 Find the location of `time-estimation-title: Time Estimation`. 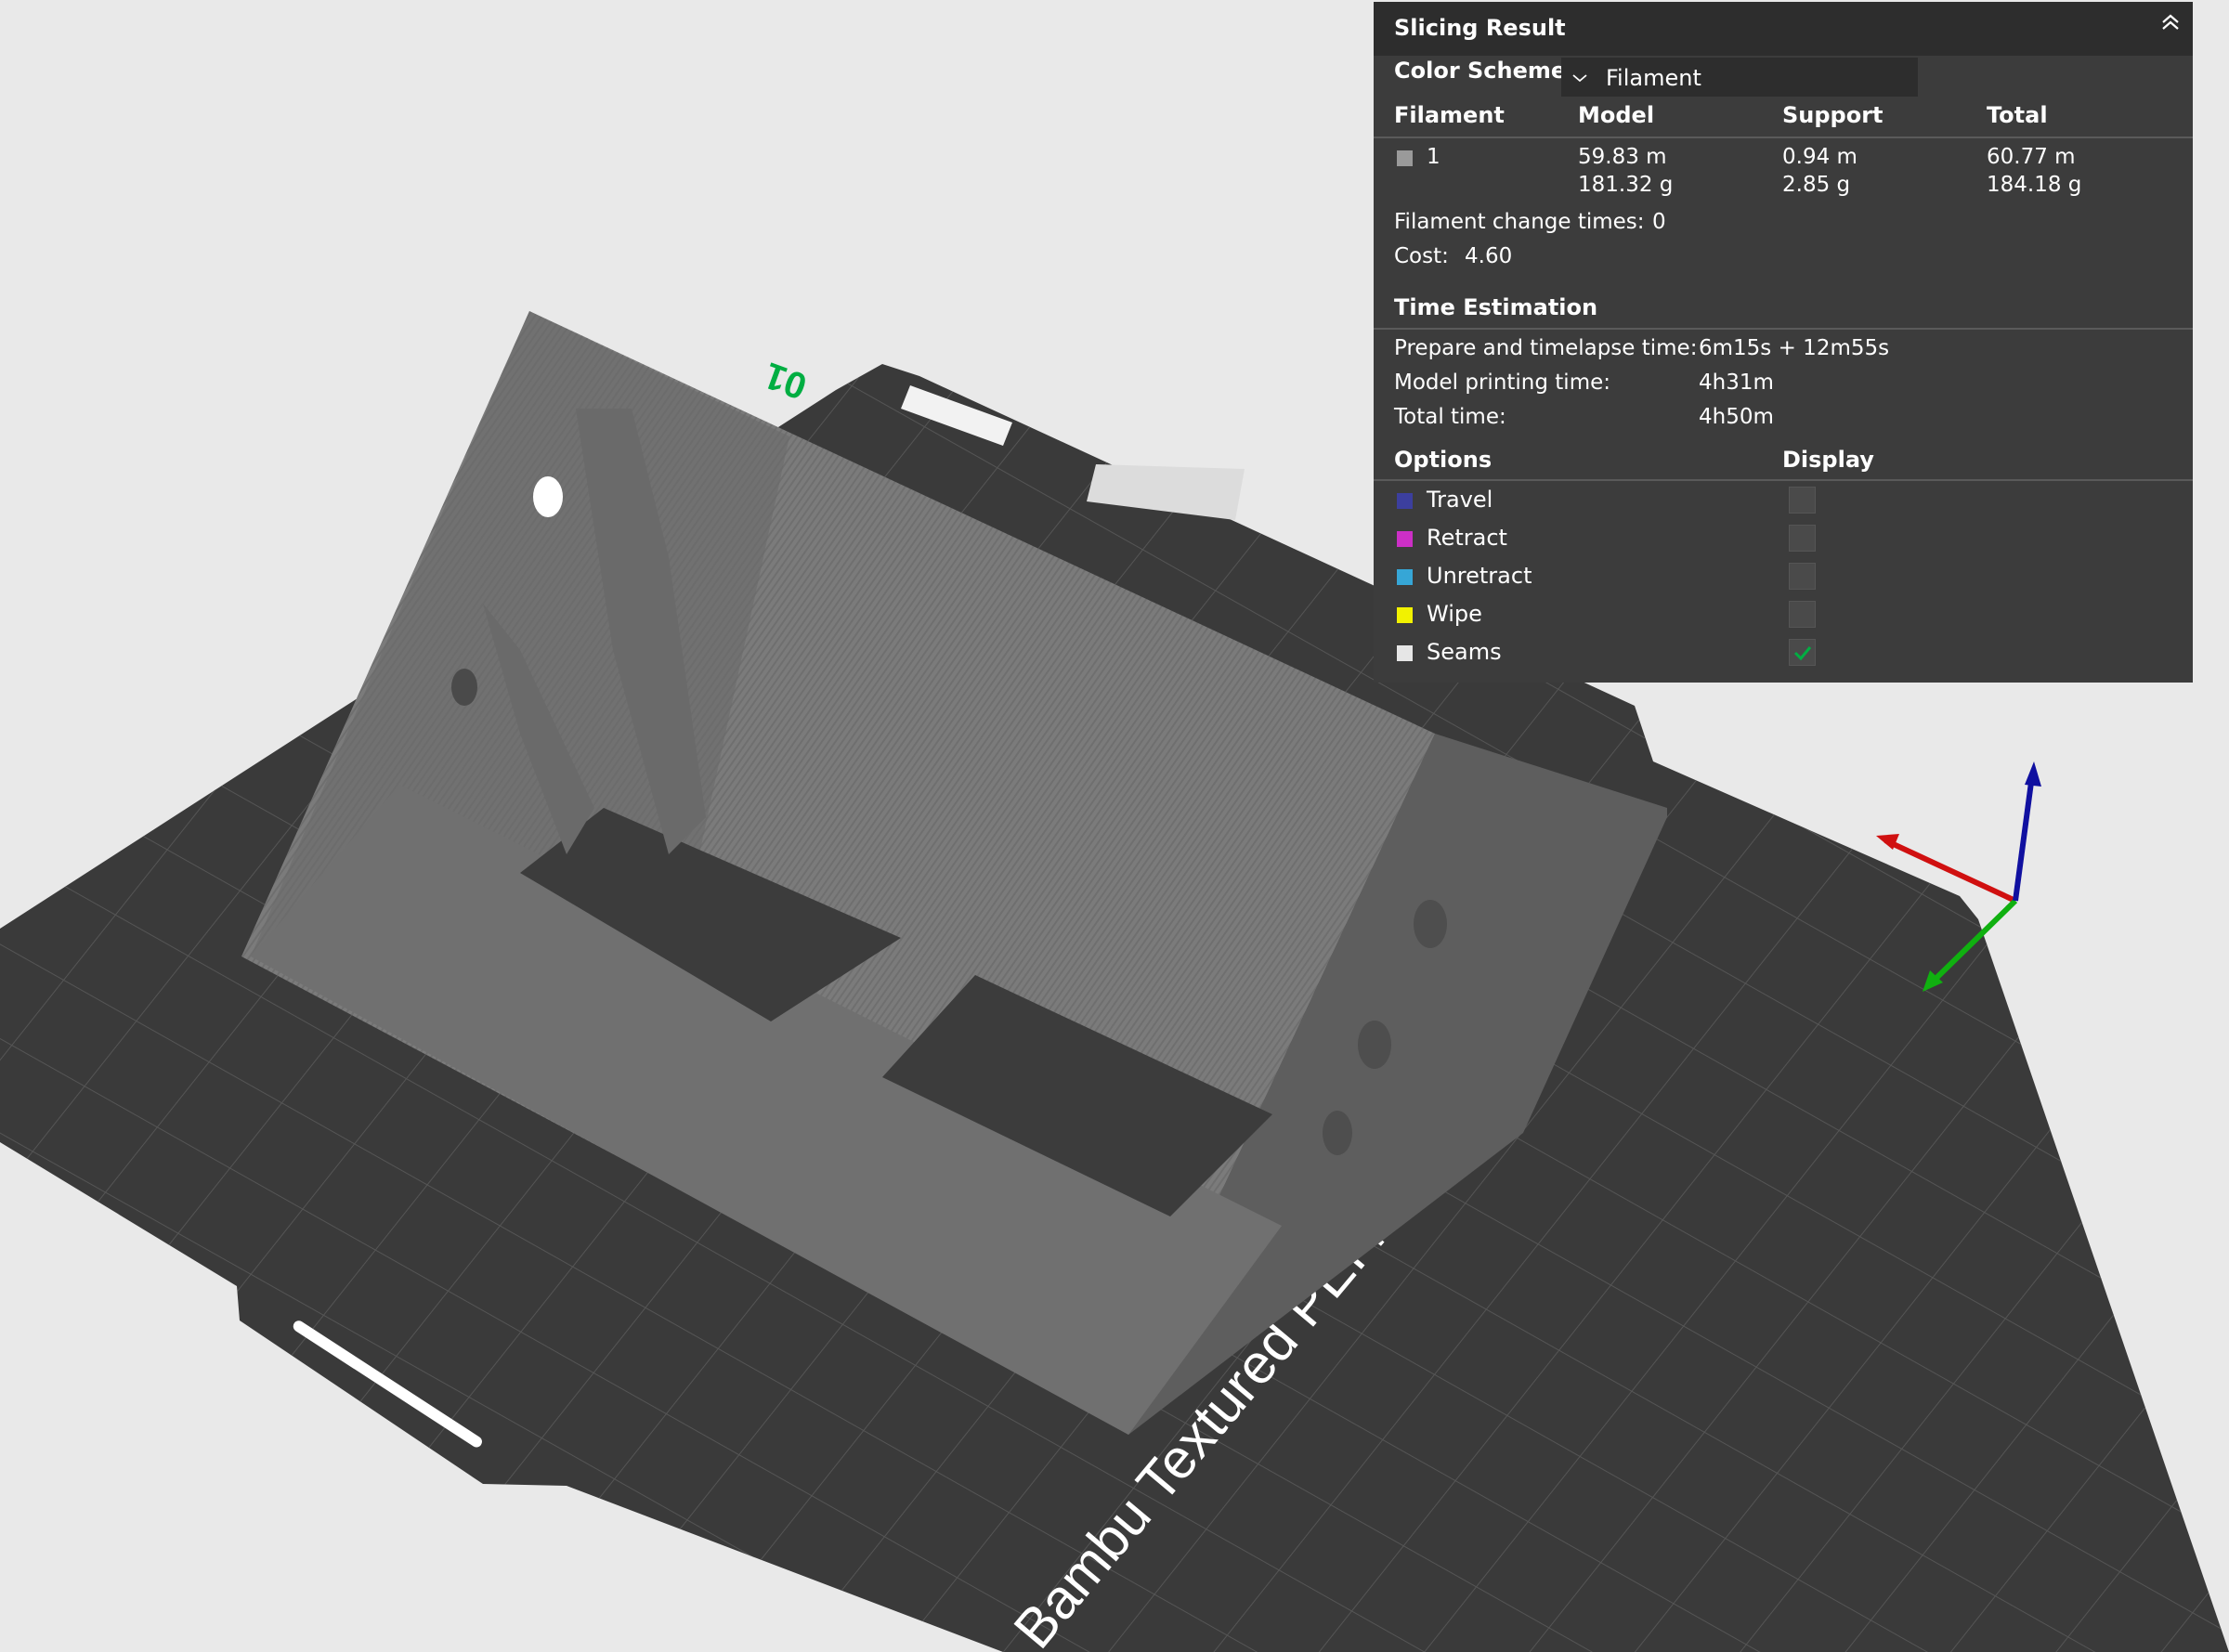

time-estimation-title: Time Estimation is located at coordinates (1496, 307).